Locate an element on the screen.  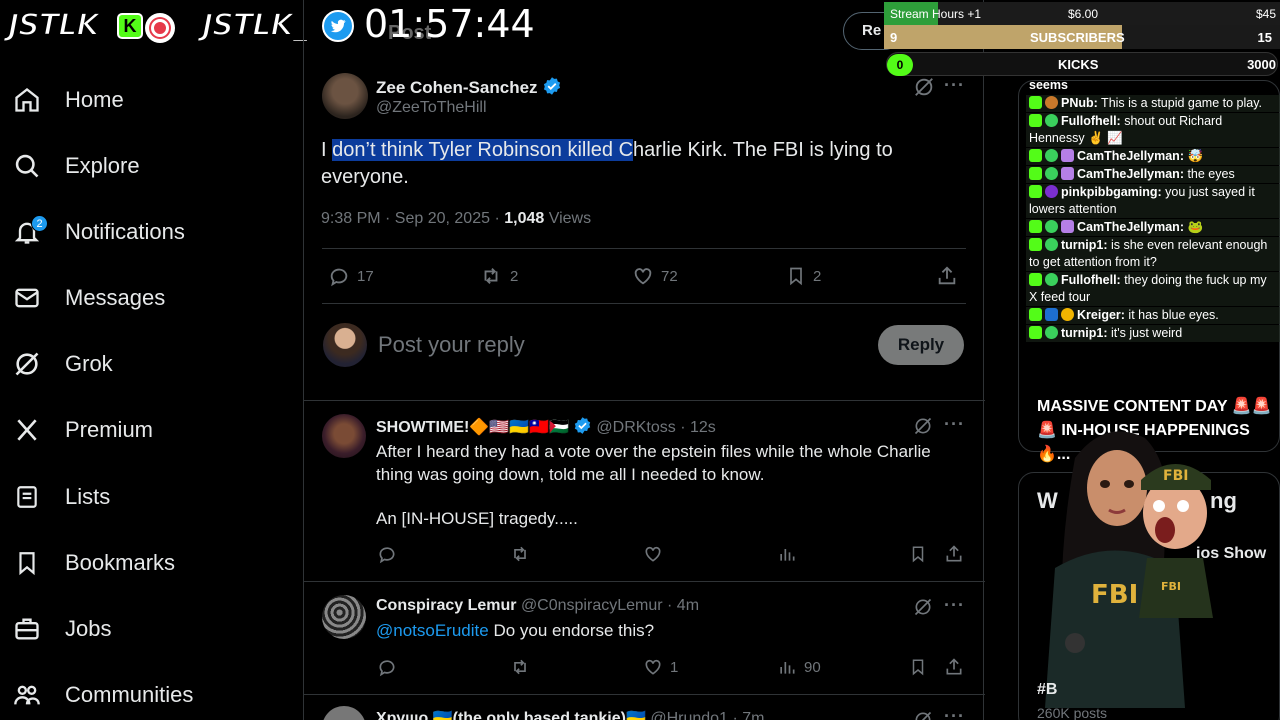
reply-time: · 12s is located at coordinates (698, 427).